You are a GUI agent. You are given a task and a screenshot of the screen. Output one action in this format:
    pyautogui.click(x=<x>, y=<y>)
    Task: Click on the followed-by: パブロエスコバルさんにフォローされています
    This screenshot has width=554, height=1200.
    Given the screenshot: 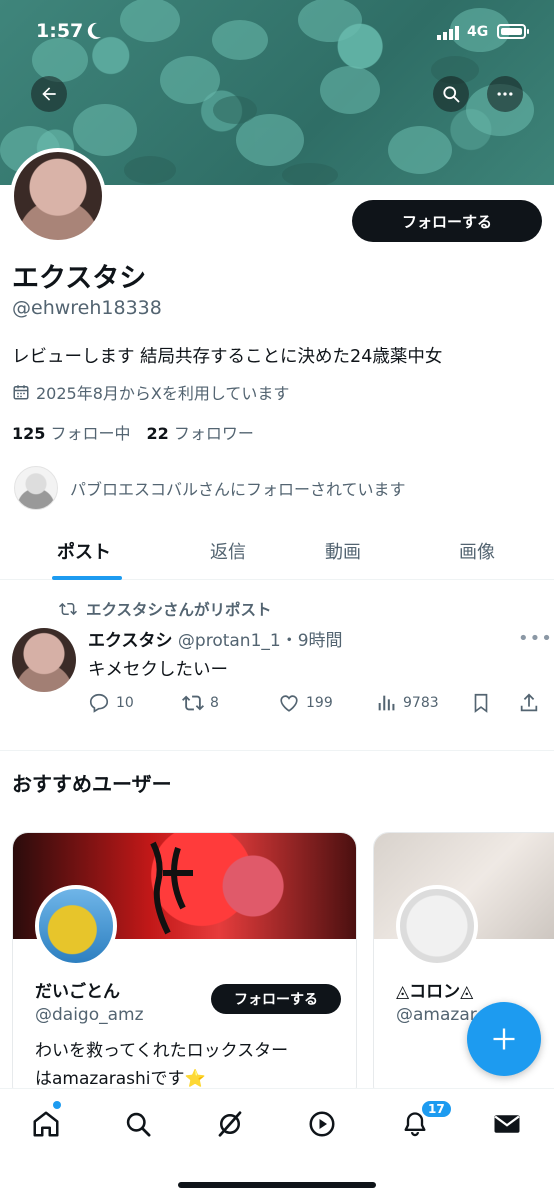 What is the action you would take?
    pyautogui.click(x=210, y=488)
    